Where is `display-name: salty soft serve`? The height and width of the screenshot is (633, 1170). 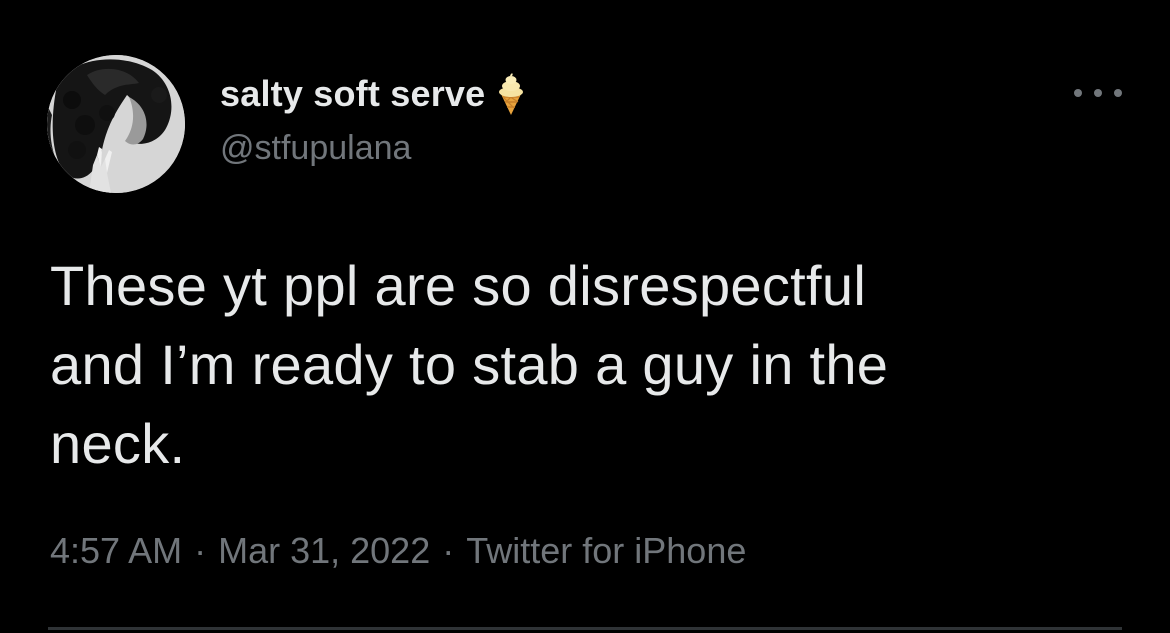 display-name: salty soft serve is located at coordinates (352, 94).